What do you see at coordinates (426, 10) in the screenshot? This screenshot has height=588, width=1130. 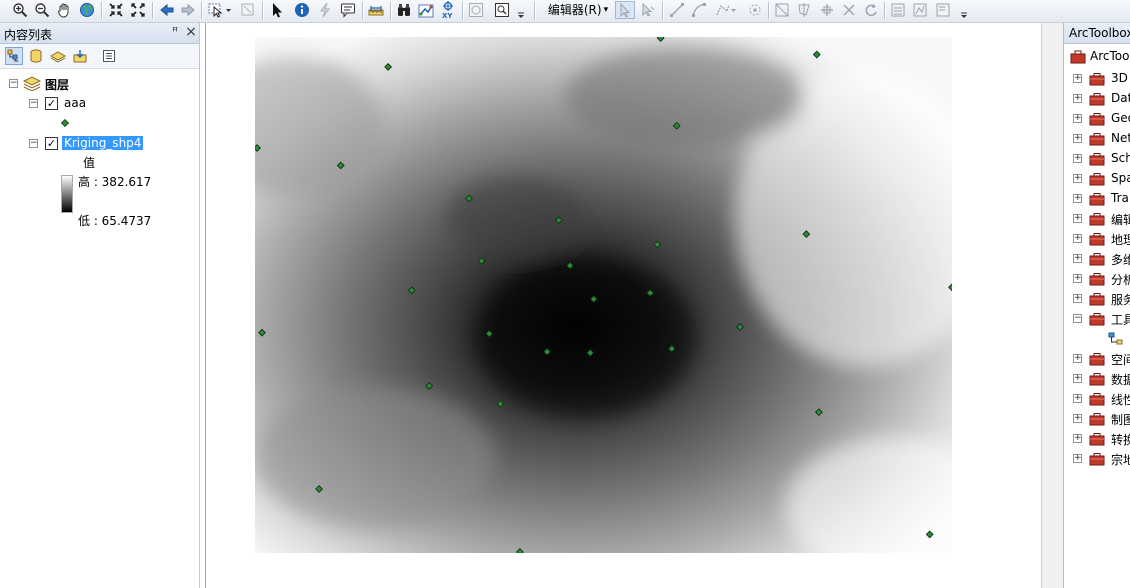 I see `find-route-icon` at bounding box center [426, 10].